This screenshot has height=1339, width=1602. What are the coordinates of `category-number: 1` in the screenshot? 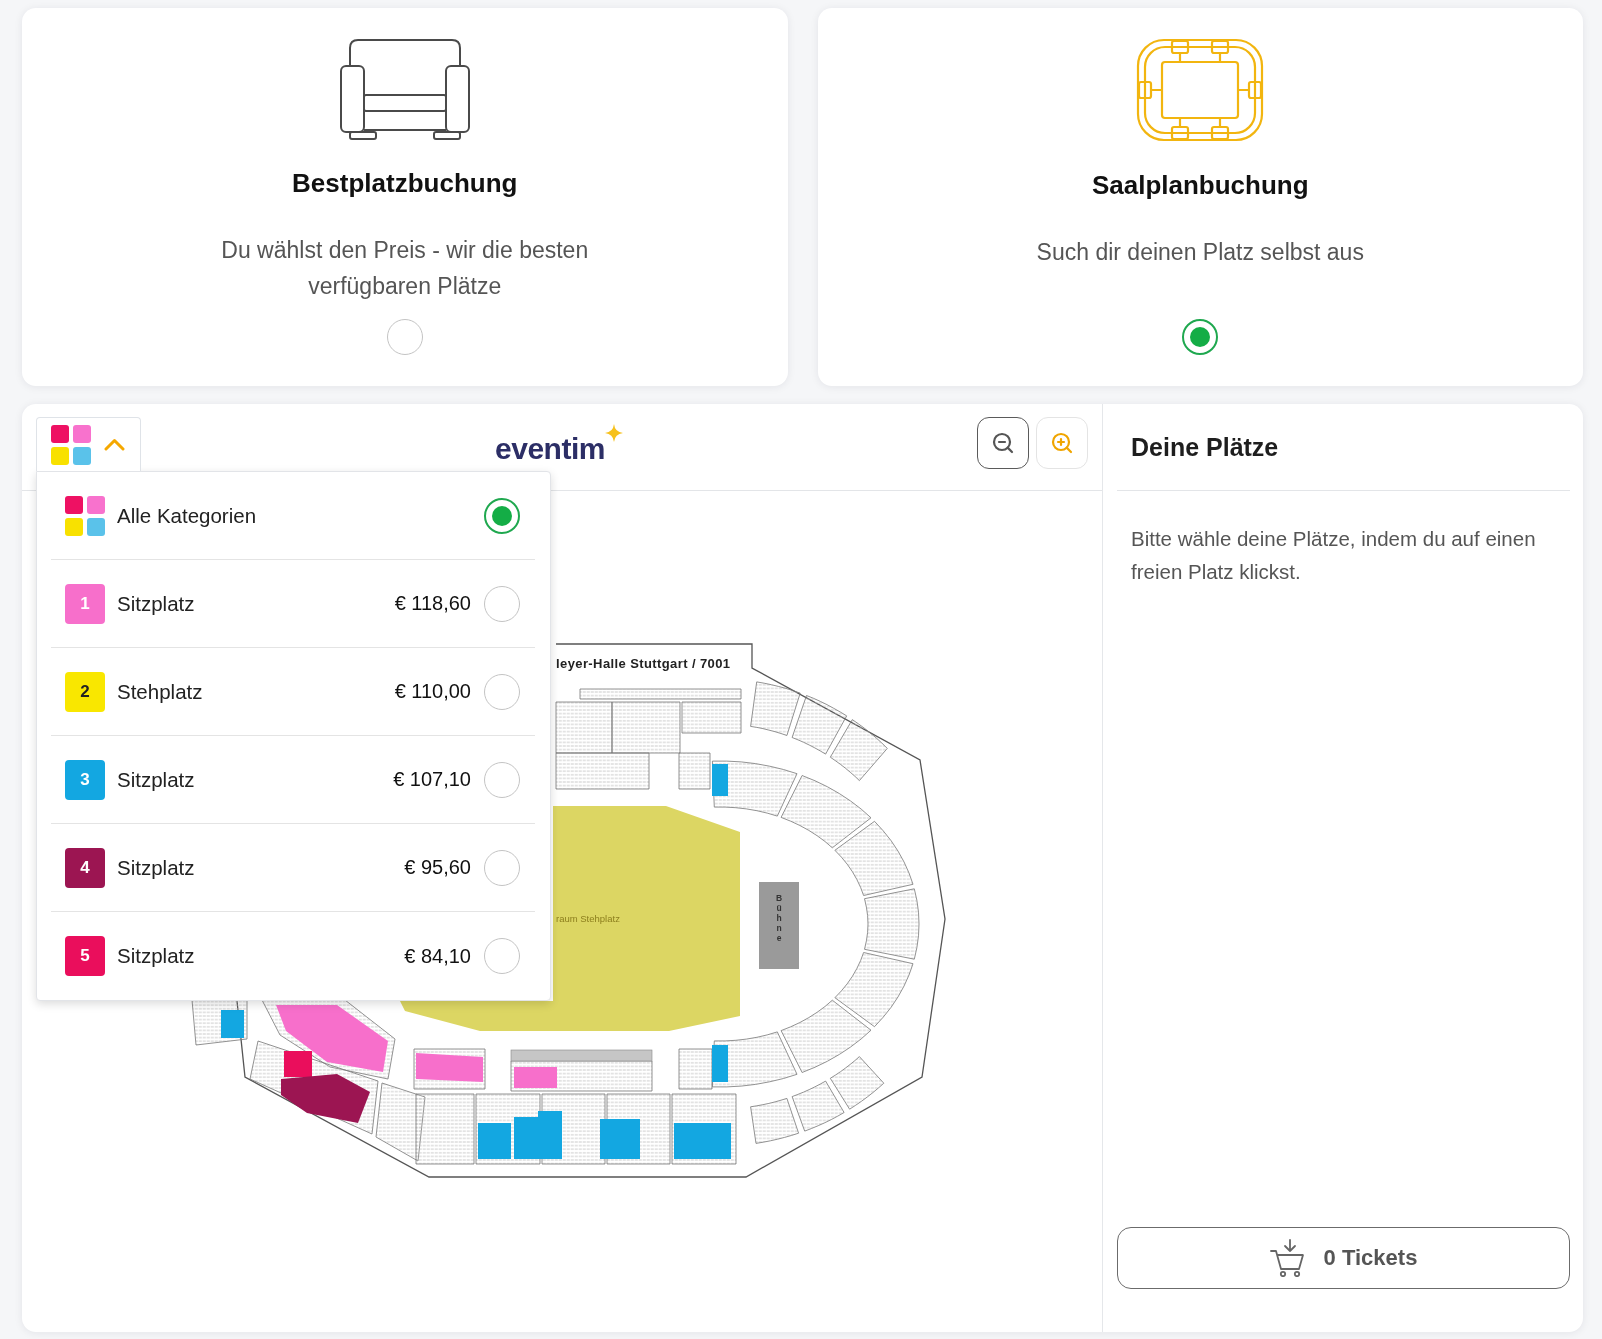 It's located at (85, 603).